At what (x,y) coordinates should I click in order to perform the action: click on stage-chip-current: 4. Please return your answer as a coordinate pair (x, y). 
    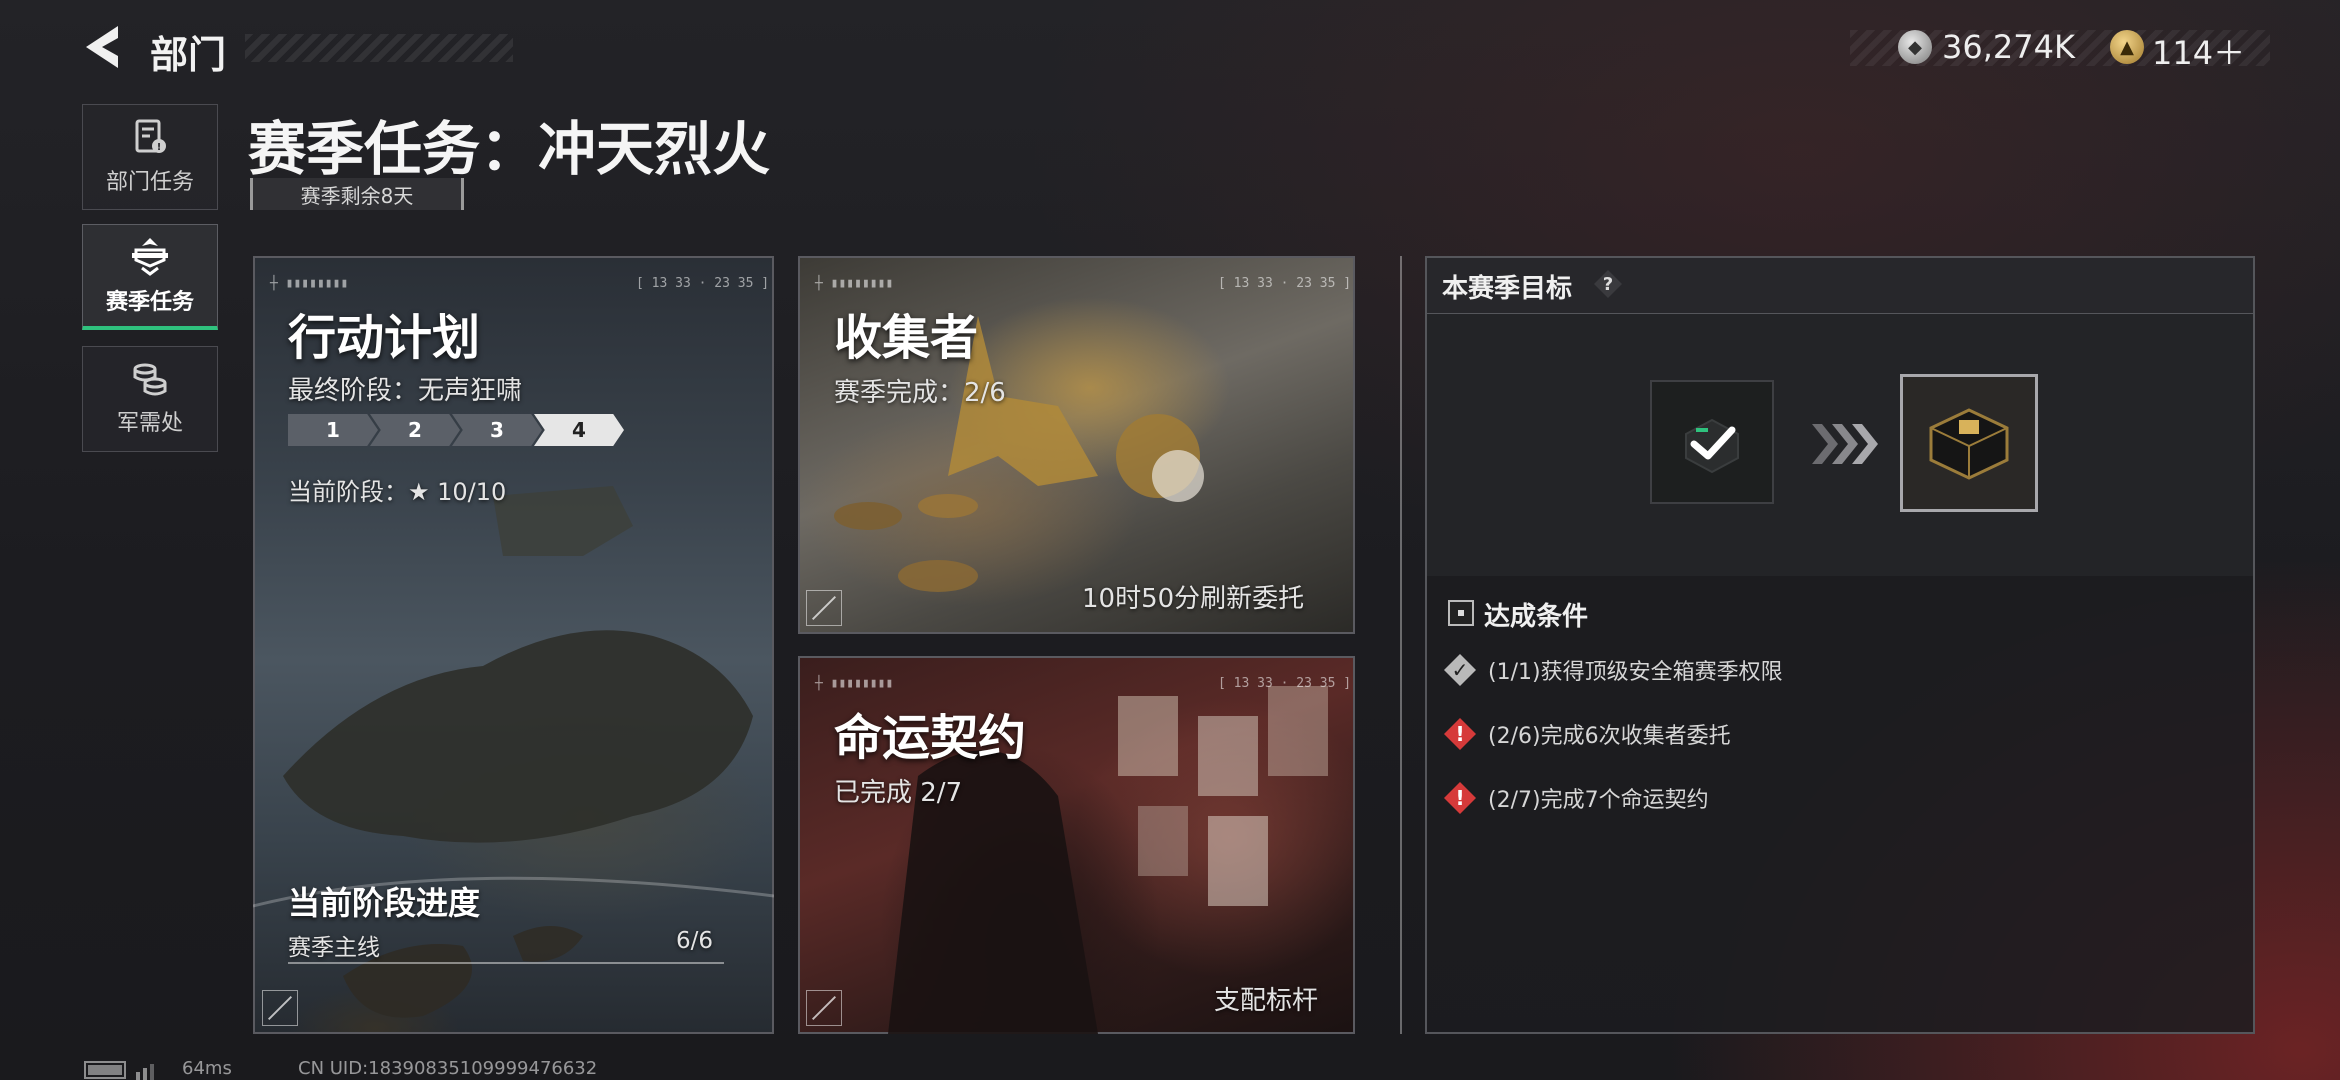
    Looking at the image, I should click on (579, 430).